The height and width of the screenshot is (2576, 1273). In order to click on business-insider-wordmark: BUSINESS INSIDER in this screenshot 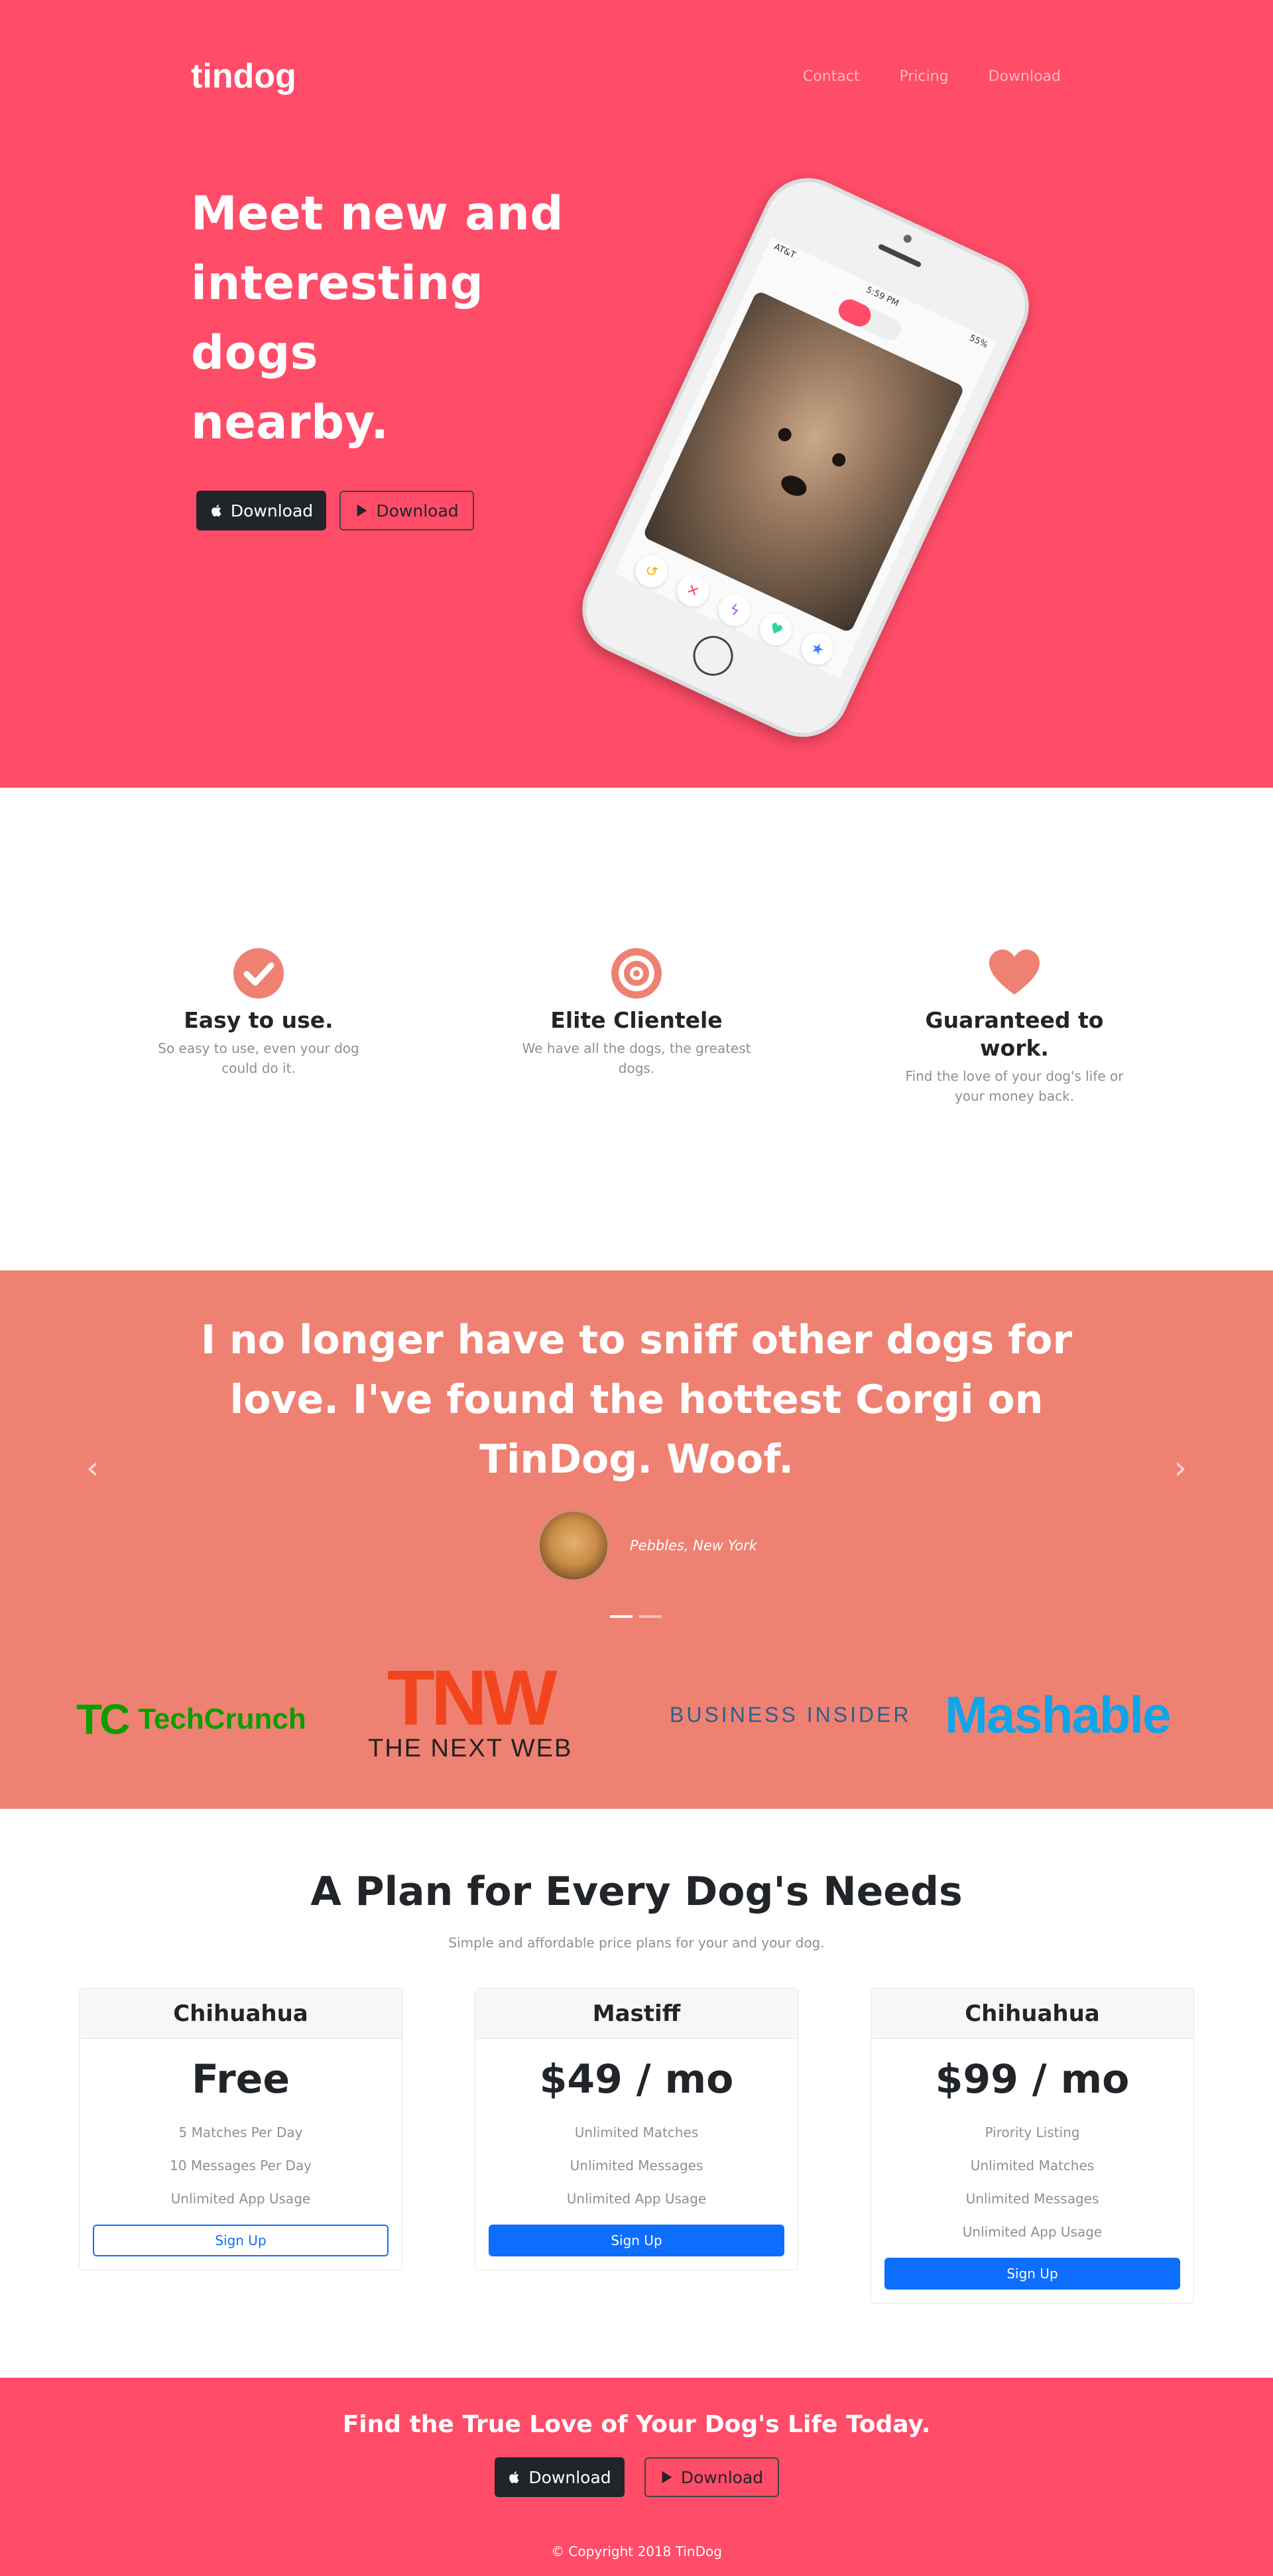, I will do `click(791, 1715)`.